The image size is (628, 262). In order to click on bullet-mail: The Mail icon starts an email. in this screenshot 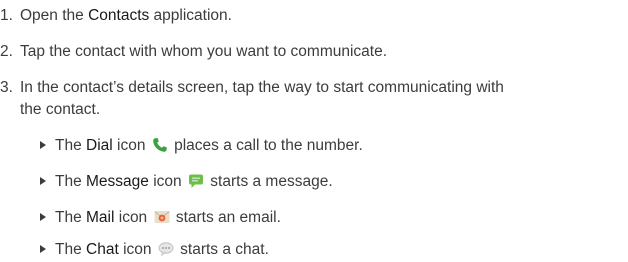, I will do `click(160, 218)`.